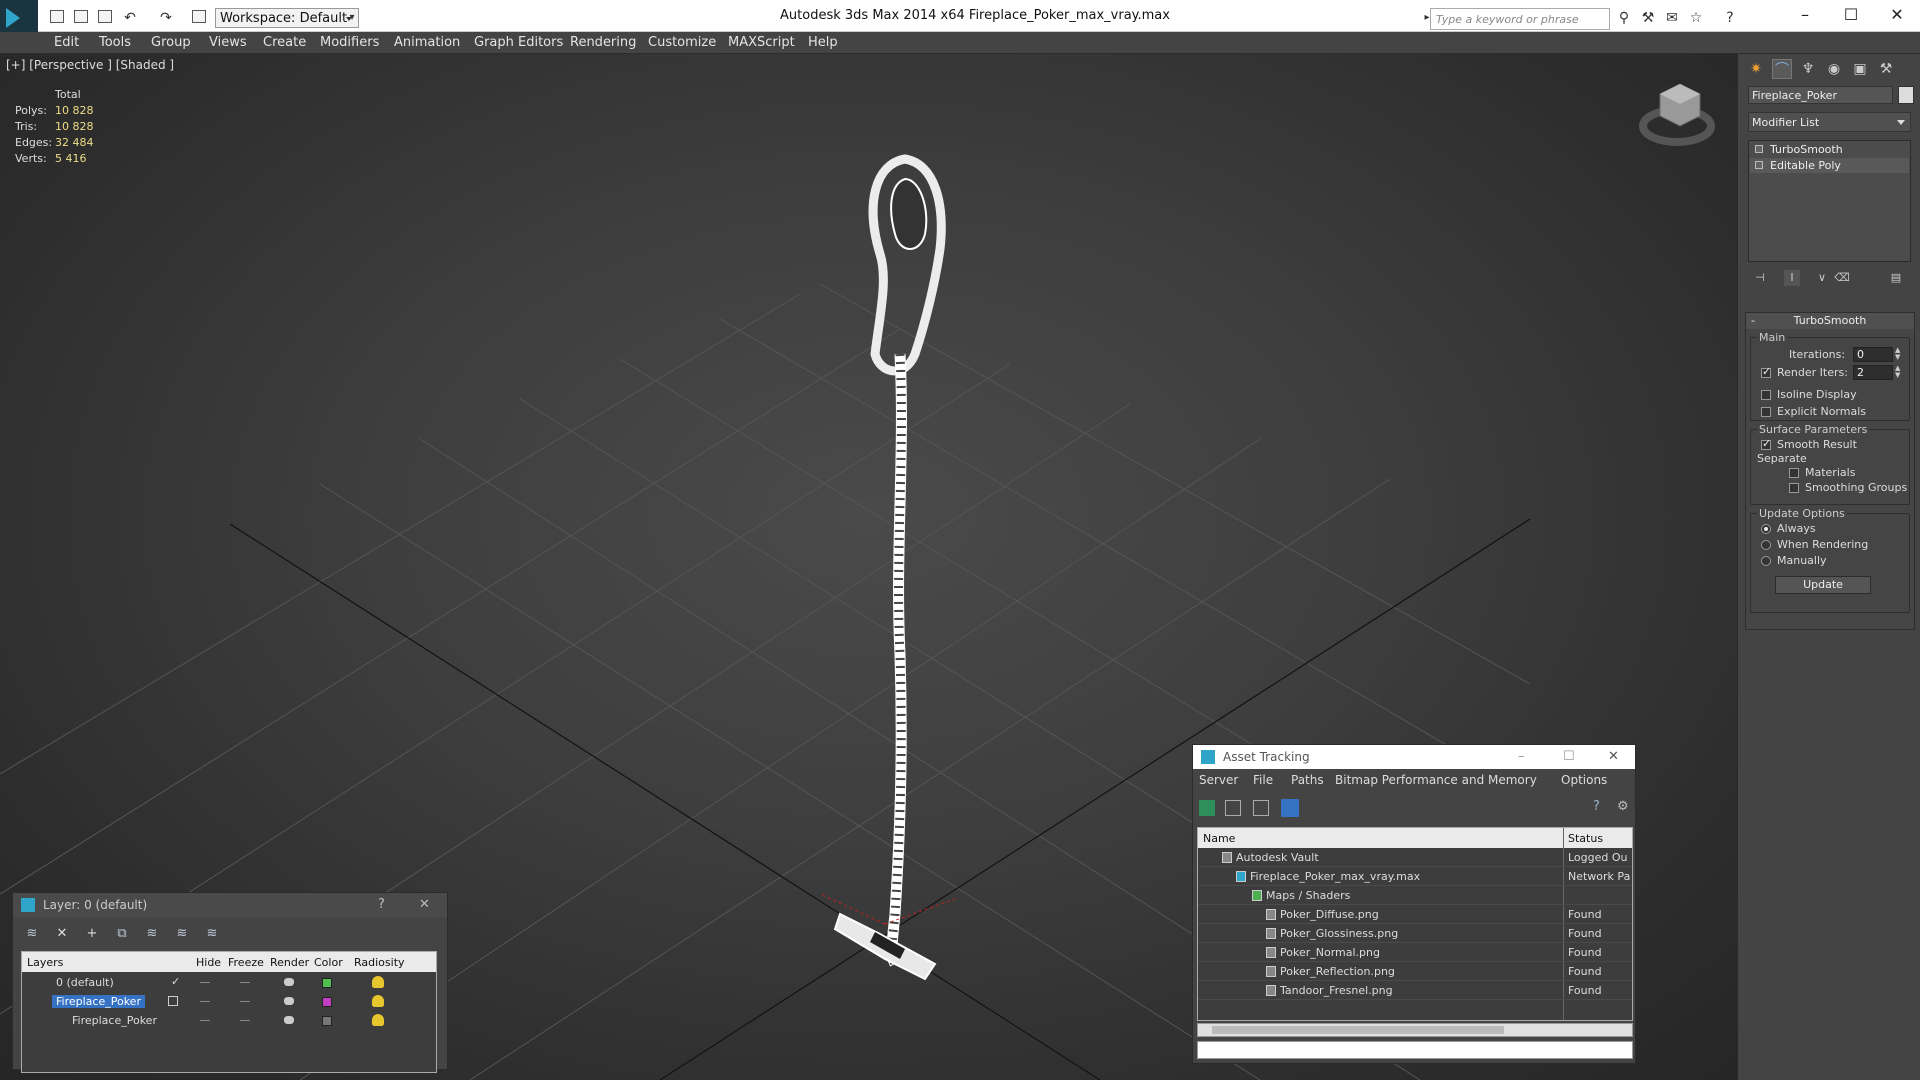 The image size is (1920, 1080). Describe the element at coordinates (1766, 529) in the screenshot. I see `always-radio` at that location.